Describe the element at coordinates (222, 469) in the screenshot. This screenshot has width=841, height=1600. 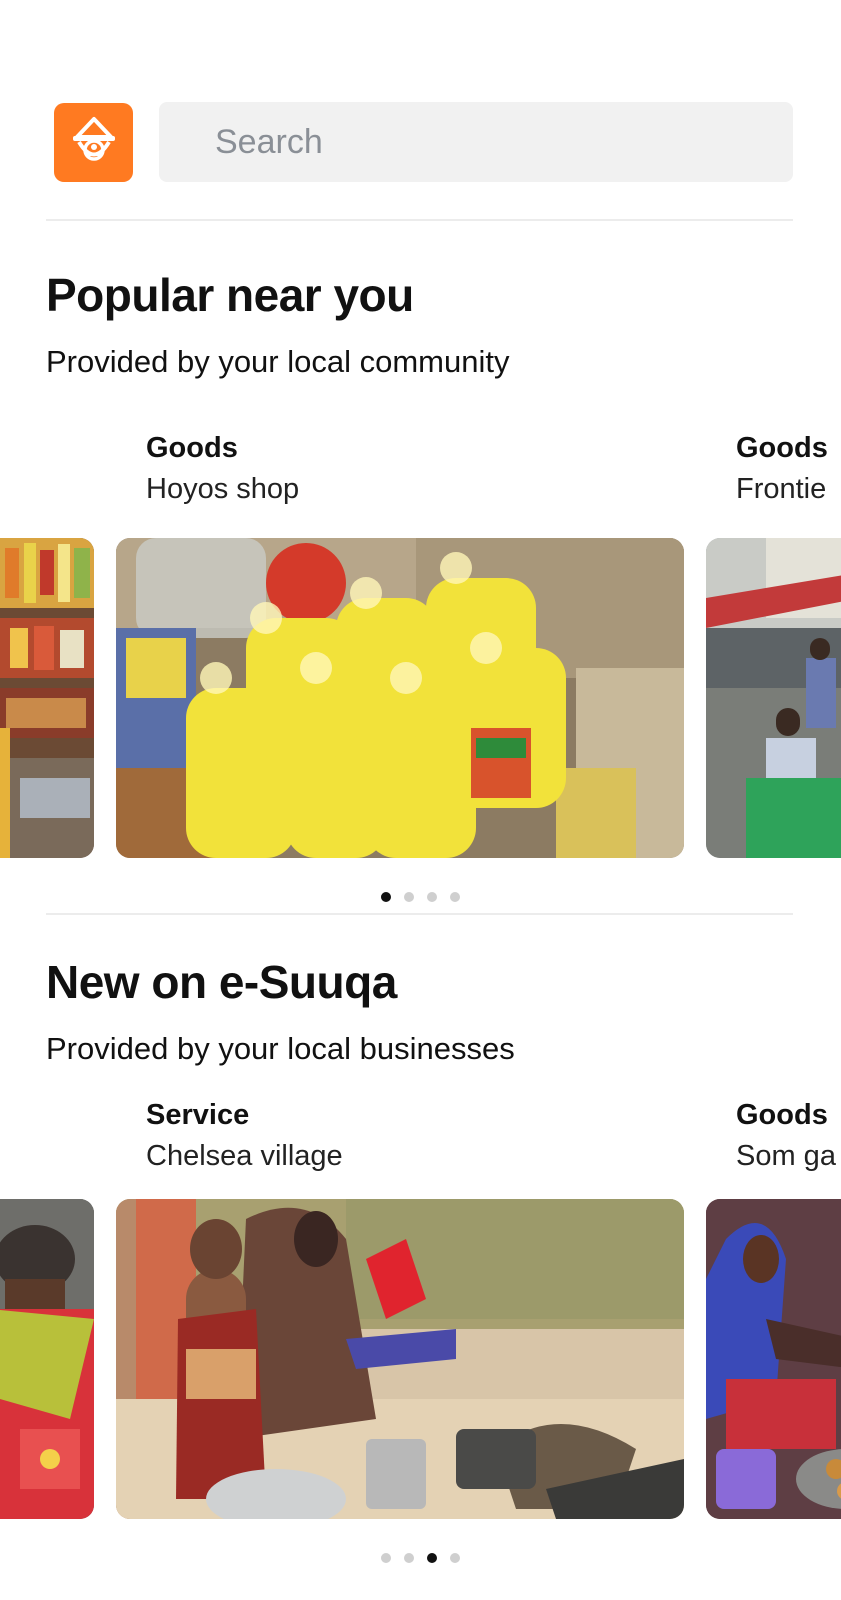
I see `card-label: Goods Hoyos shop` at that location.